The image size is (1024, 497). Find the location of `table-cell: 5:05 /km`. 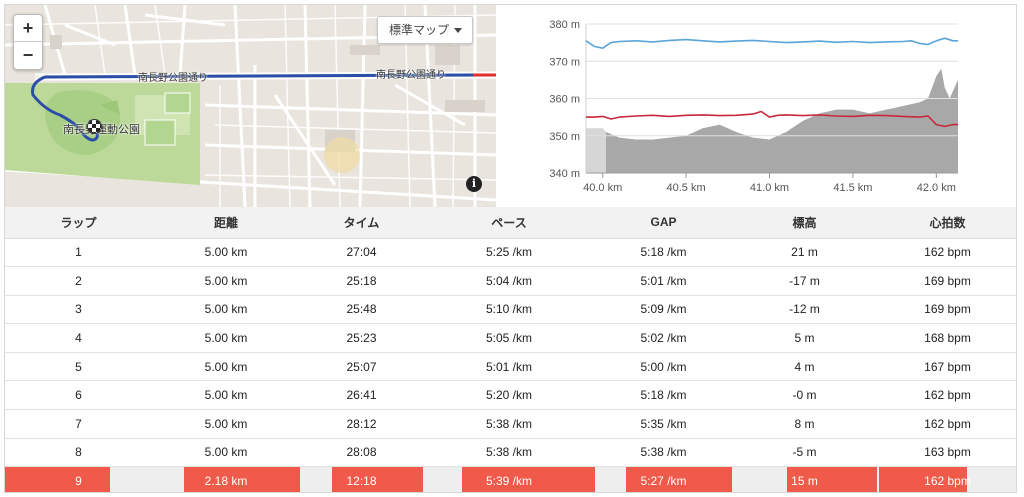

table-cell: 5:05 /km is located at coordinates (509, 338).